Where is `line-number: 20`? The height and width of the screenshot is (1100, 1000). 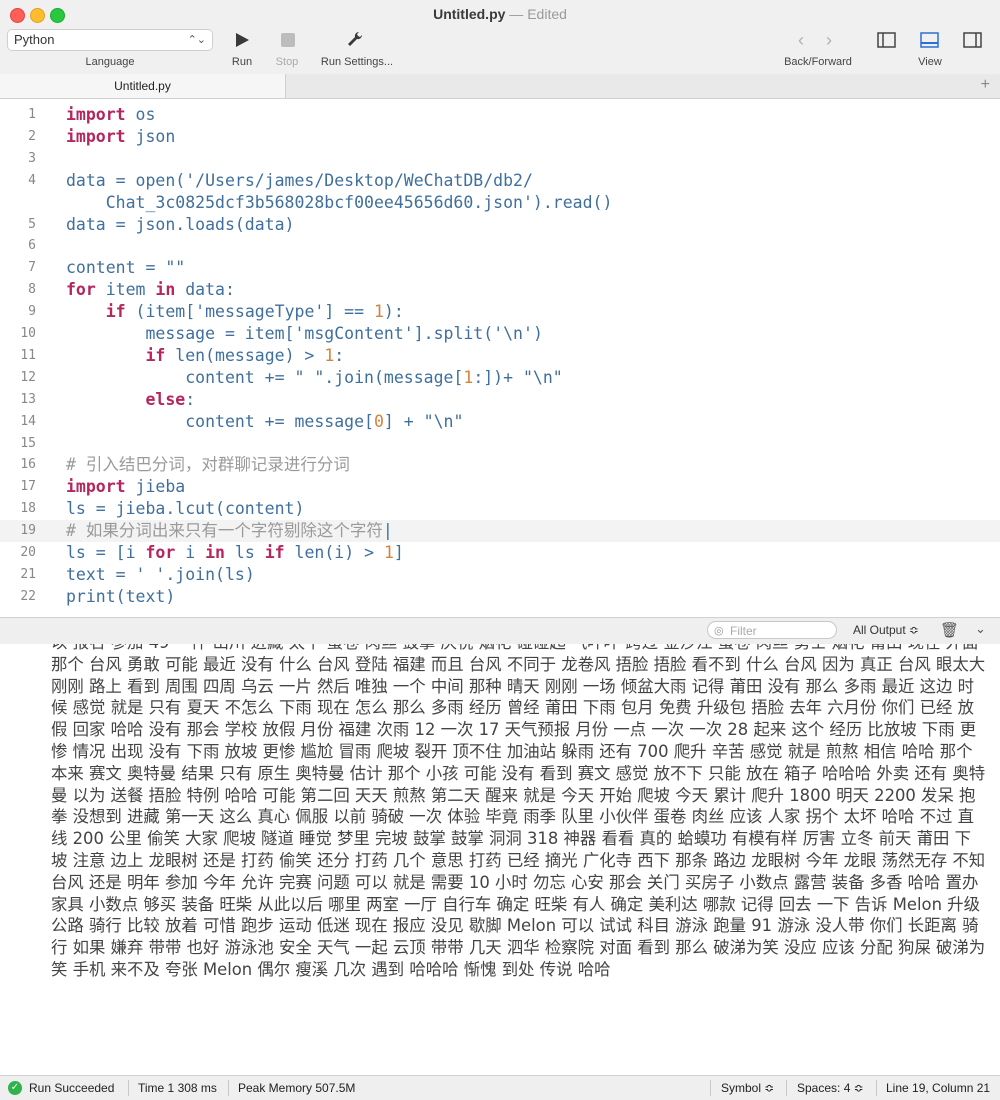
line-number: 20 is located at coordinates (28, 552).